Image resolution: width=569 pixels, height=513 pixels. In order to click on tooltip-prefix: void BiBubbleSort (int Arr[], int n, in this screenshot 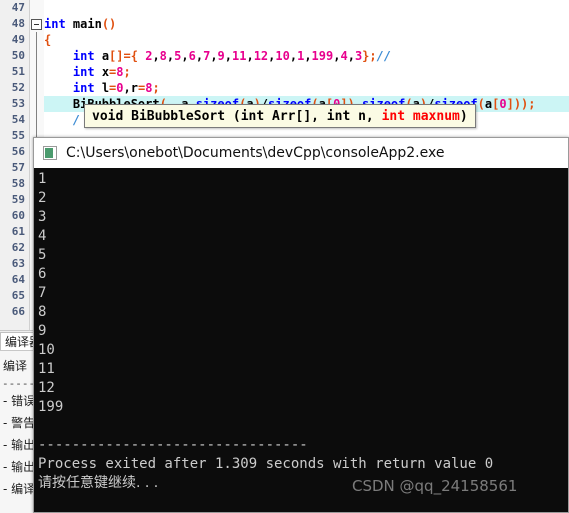, I will do `click(237, 116)`.